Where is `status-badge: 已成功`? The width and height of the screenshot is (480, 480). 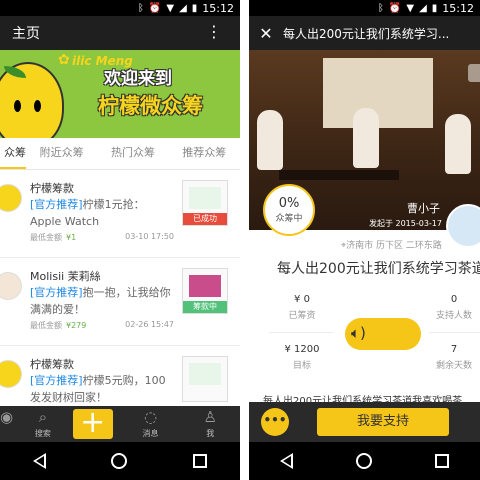 status-badge: 已成功 is located at coordinates (205, 219).